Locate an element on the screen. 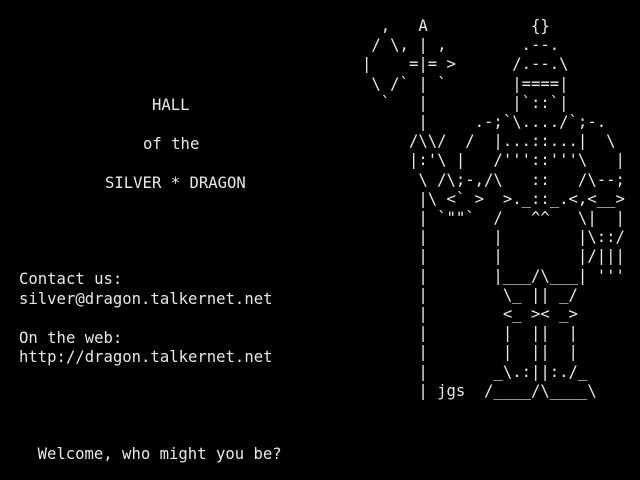 This screenshot has height=480, width=640. title-silver-dragon: SILVER * DRAGON is located at coordinates (175, 183).